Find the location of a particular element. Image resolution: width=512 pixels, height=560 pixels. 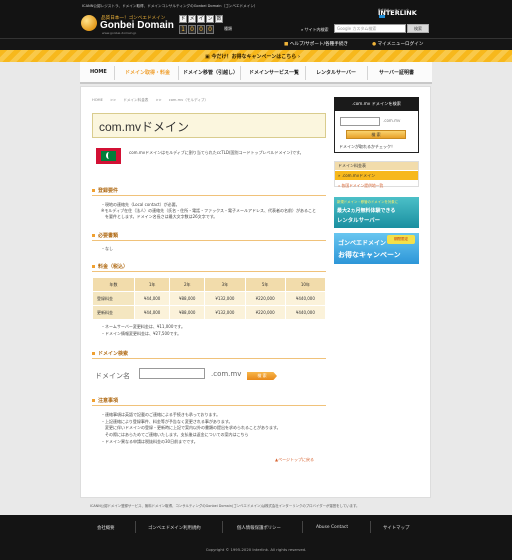

pricing-col-header: 年数 is located at coordinates (113, 284).